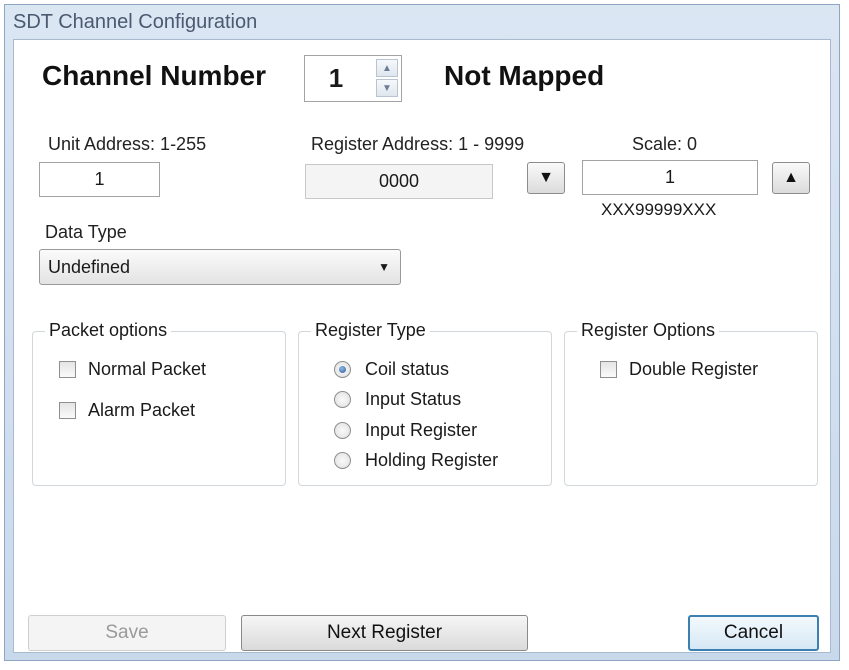 This screenshot has width=849, height=670. What do you see at coordinates (142, 410) in the screenshot?
I see `alarm-packet-label: Alarm Packet` at bounding box center [142, 410].